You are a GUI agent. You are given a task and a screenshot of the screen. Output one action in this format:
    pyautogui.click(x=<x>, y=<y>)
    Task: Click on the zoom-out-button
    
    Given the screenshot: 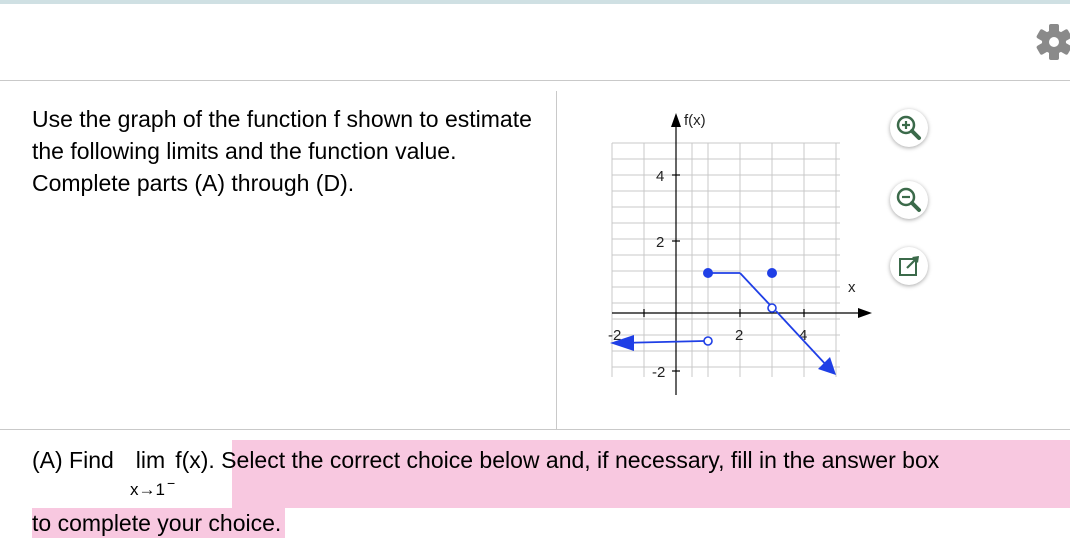 What is the action you would take?
    pyautogui.click(x=909, y=200)
    